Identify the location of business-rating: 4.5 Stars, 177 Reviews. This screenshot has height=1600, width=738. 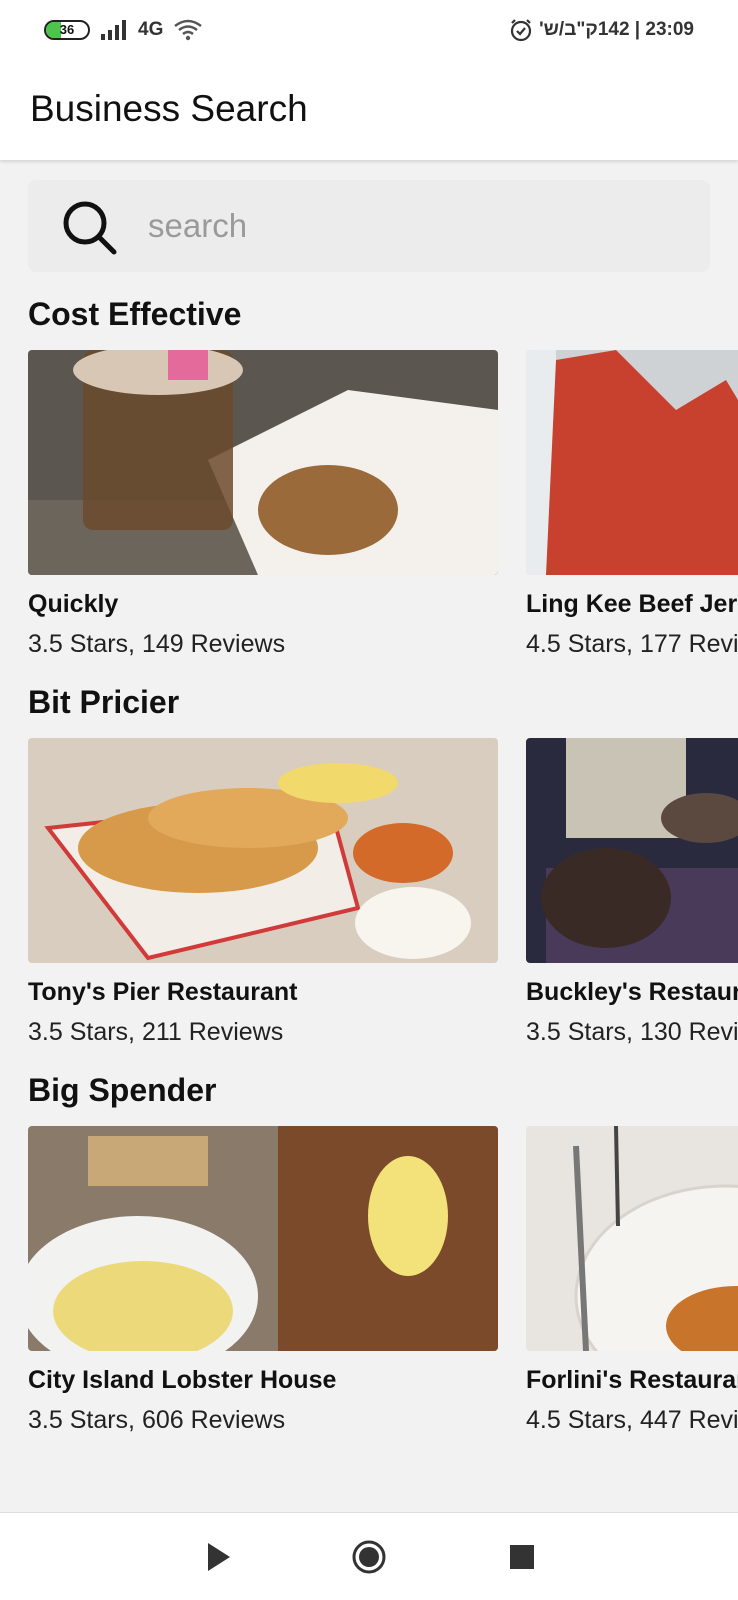
(632, 644).